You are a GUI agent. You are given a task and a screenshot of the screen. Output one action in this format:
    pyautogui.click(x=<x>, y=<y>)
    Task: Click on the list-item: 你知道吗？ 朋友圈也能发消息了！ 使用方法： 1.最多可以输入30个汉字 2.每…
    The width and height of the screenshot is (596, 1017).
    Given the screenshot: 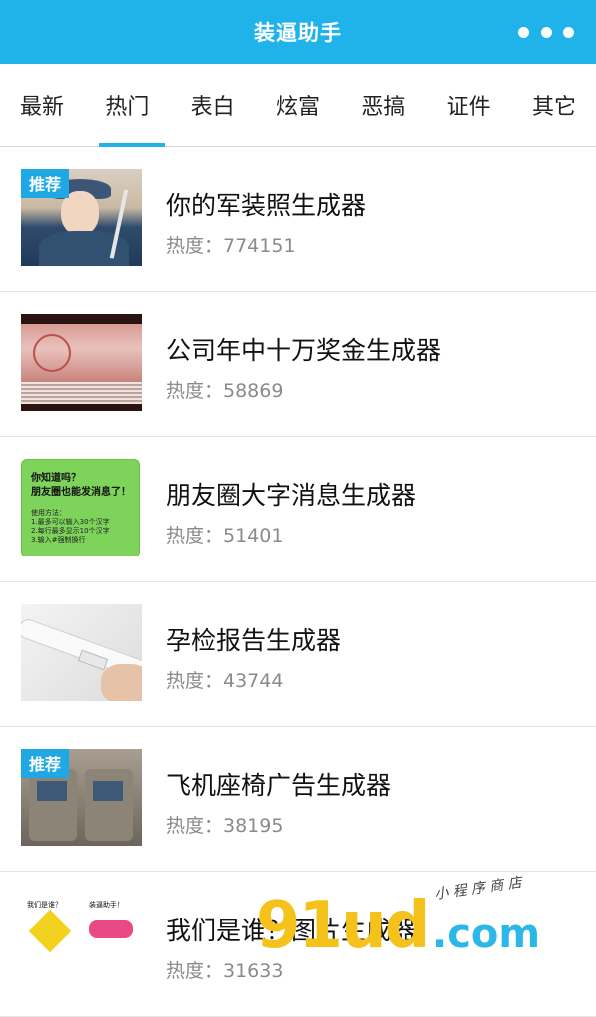 What is the action you would take?
    pyautogui.click(x=298, y=509)
    